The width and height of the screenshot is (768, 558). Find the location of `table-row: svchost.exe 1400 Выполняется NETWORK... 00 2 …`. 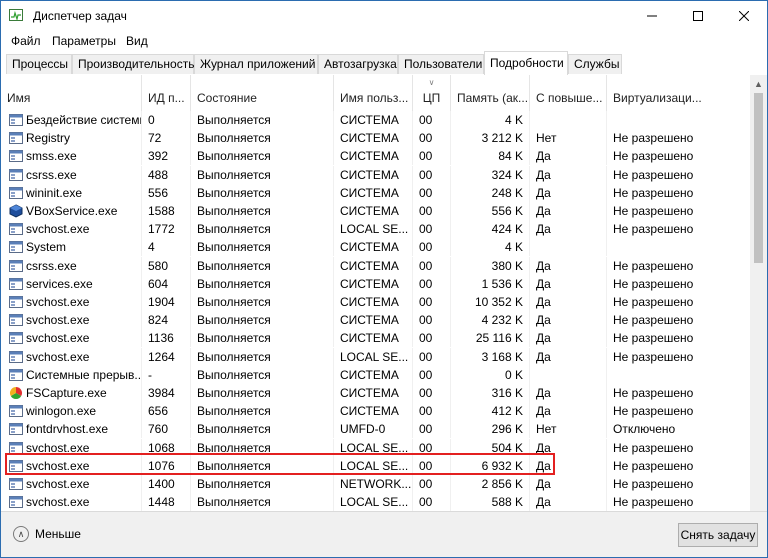

table-row: svchost.exe 1400 Выполняется NETWORK... 00 2 … is located at coordinates (376, 484).